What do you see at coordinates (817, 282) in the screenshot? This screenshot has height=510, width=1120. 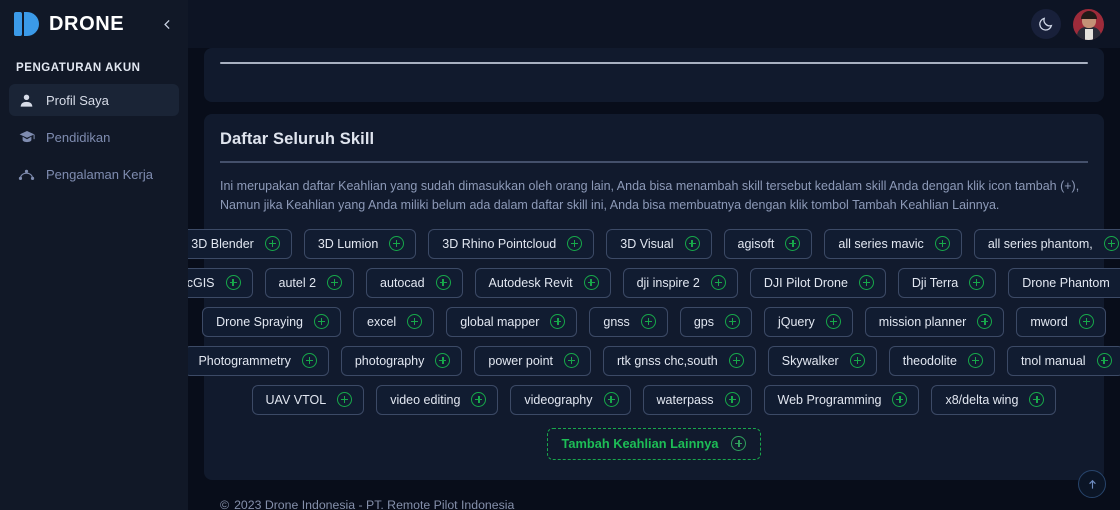 I see `skill-chip: DJI Pilot Drone` at bounding box center [817, 282].